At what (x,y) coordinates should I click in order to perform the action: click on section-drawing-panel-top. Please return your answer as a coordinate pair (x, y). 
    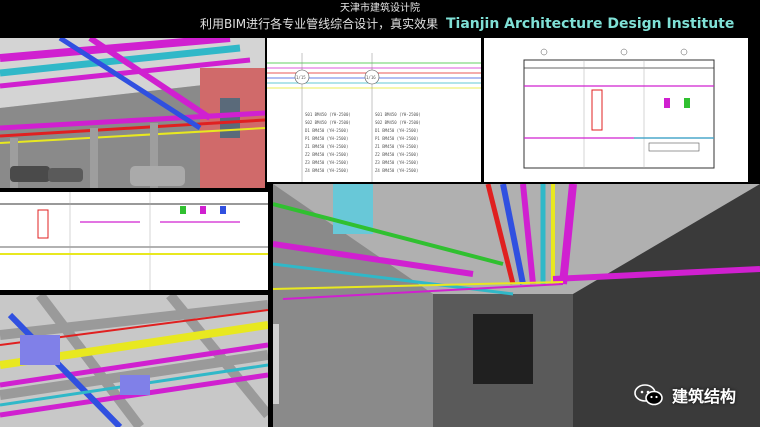
    Looking at the image, I should click on (616, 110).